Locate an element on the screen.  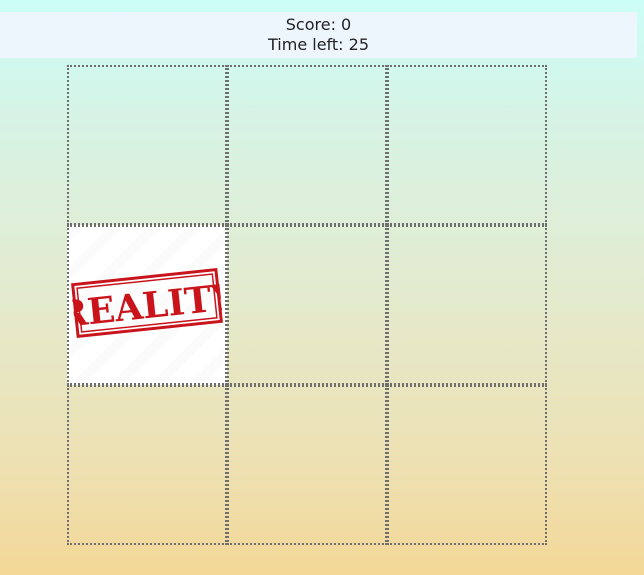
stamp-graphic: REALITY is located at coordinates (147, 303).